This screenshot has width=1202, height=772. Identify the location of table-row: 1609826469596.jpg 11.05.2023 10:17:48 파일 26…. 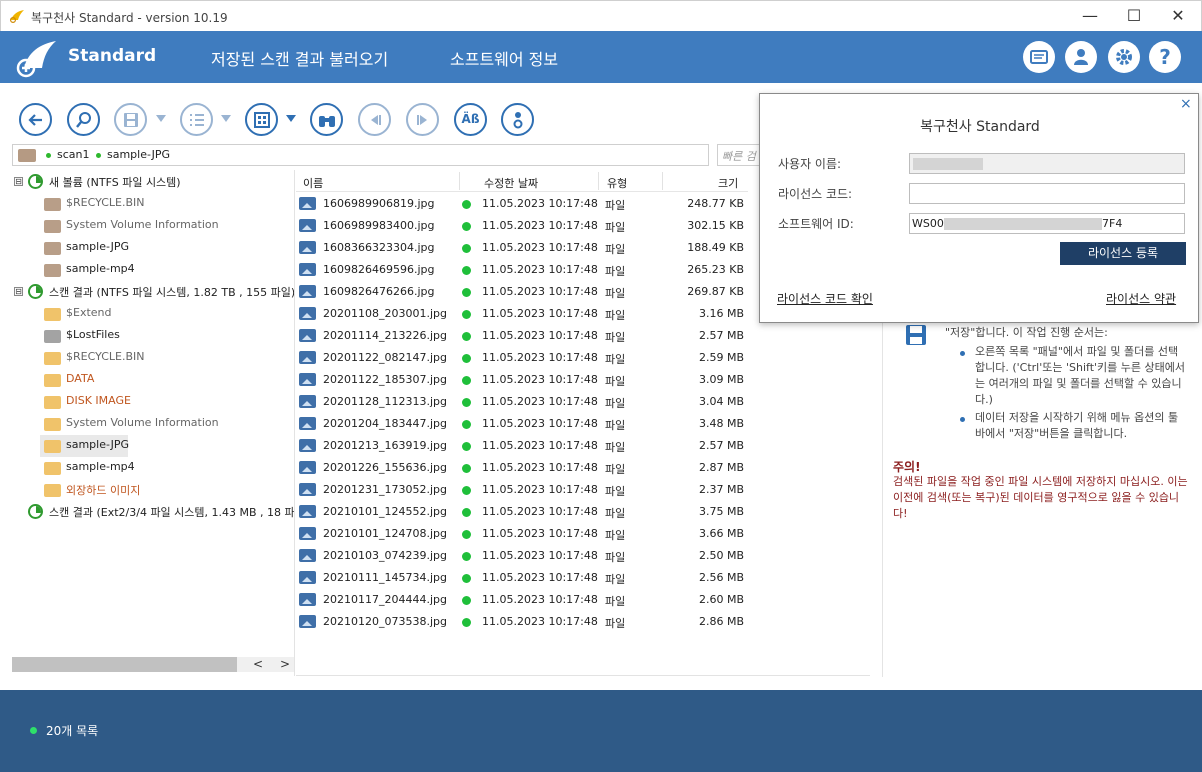
(522, 270).